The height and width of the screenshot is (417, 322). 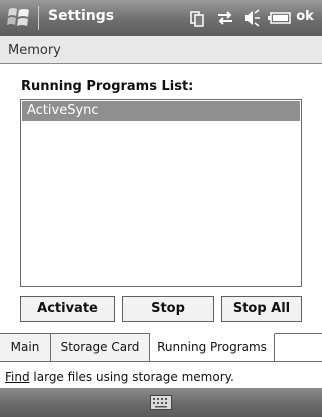 I want to click on list-item-activesync: ActiveSync, so click(x=161, y=111).